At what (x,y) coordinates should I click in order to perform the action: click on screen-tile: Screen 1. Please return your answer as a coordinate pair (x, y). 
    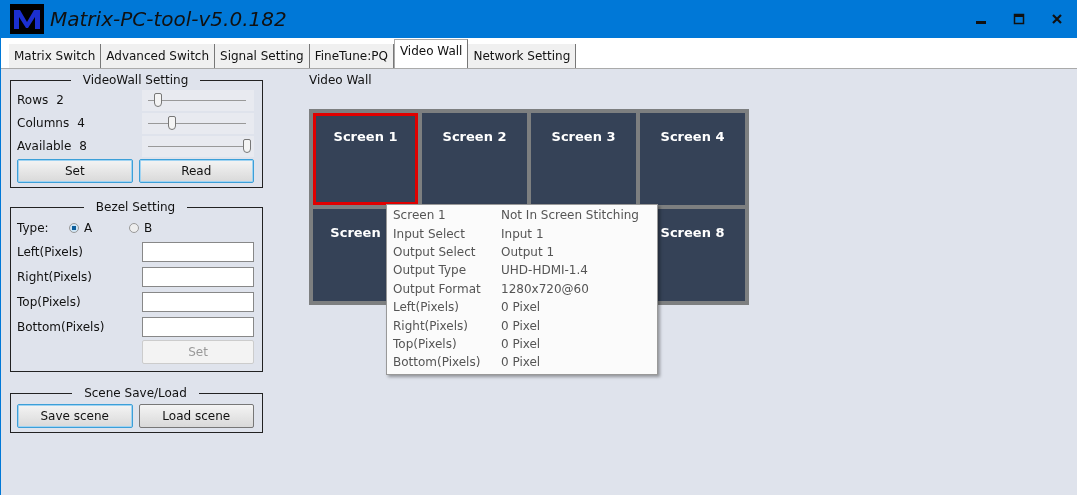
    Looking at the image, I should click on (365, 159).